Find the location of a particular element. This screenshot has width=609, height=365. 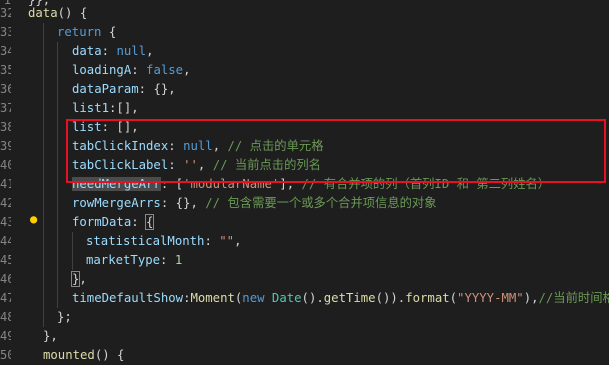

code-token: { is located at coordinates (108, 32).